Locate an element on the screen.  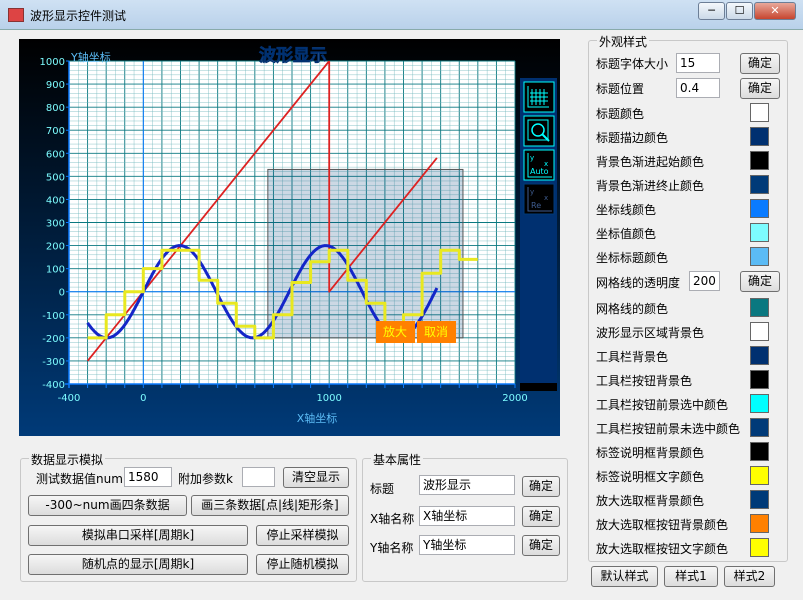
y-tick-label: -200 is located at coordinates (53, 339).